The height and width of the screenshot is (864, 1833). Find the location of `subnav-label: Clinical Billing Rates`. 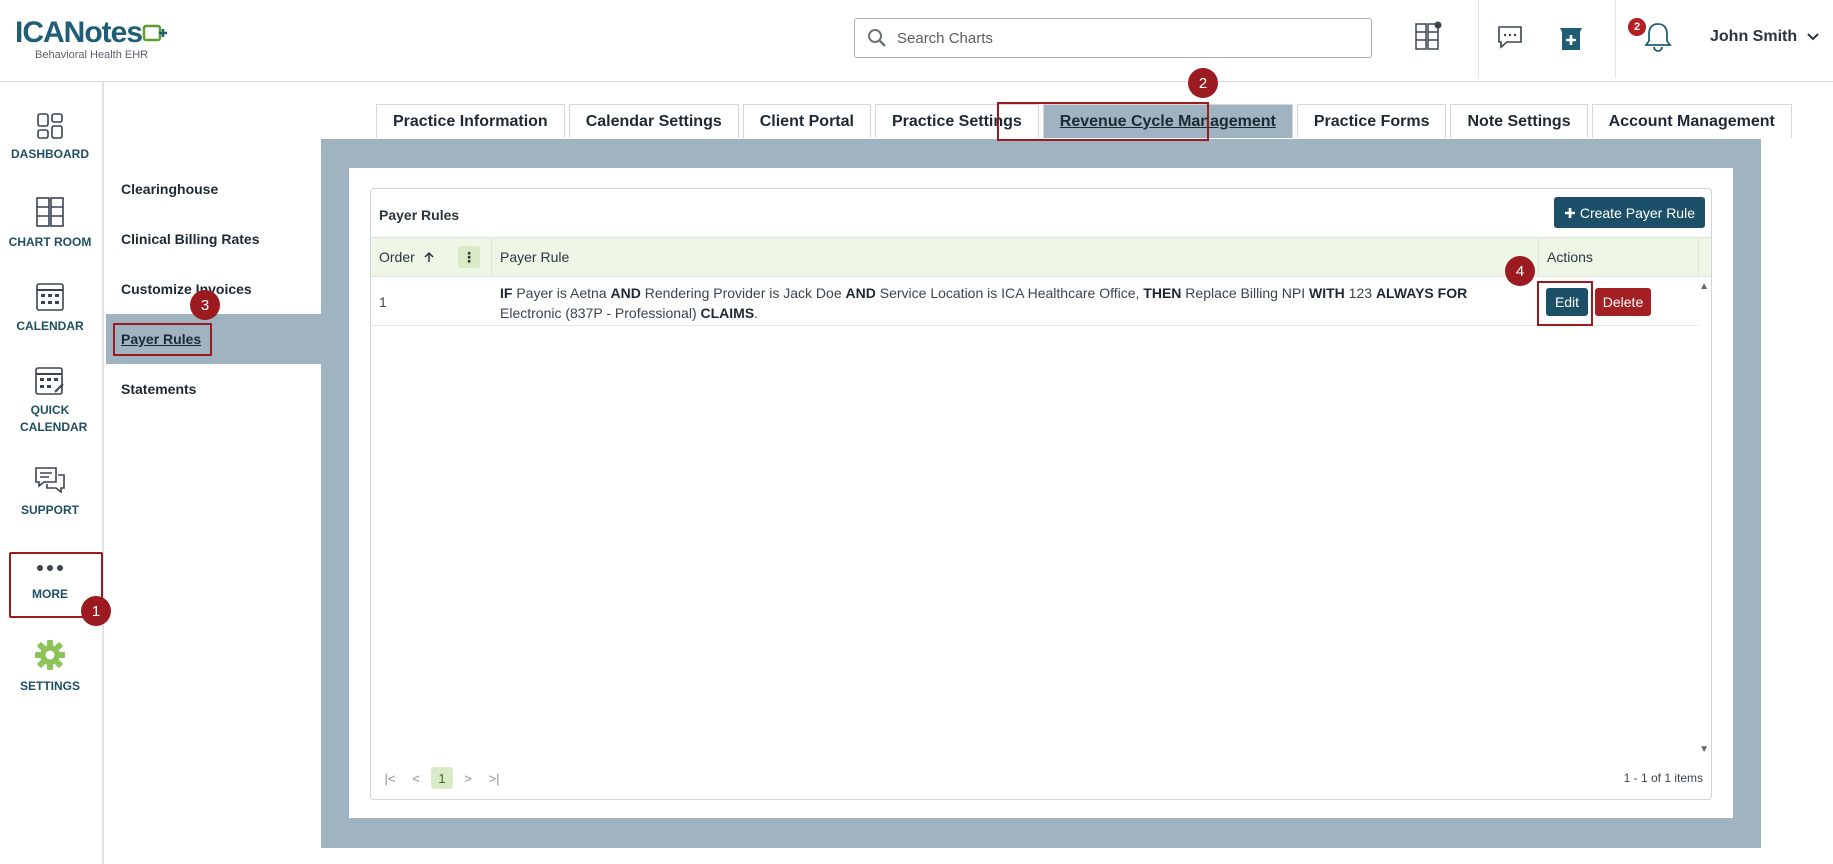

subnav-label: Clinical Billing Rates is located at coordinates (190, 239).